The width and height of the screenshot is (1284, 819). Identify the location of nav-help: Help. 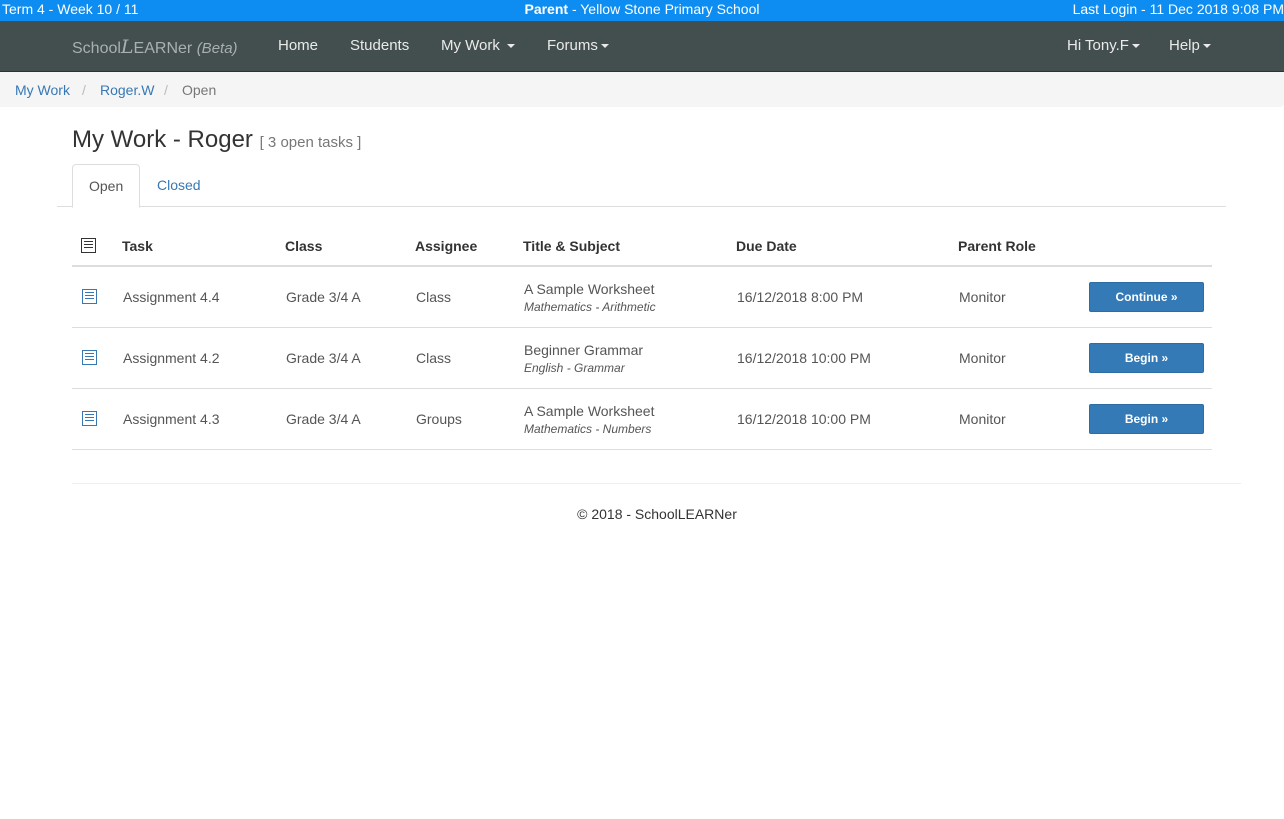
(1190, 45).